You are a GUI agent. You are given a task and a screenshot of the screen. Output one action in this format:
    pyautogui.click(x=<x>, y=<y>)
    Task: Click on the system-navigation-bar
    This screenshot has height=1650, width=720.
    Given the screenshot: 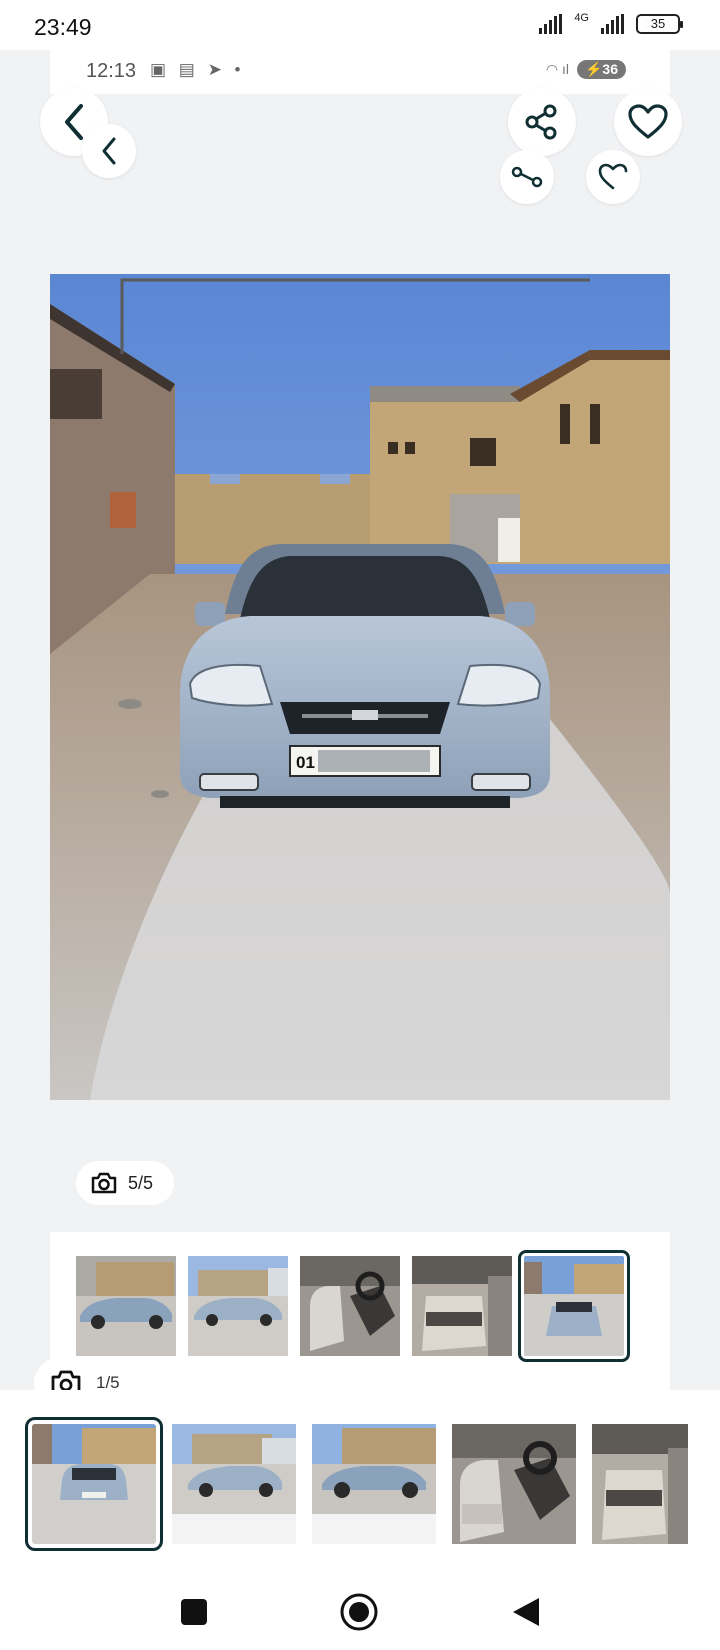 What is the action you would take?
    pyautogui.click(x=360, y=1610)
    